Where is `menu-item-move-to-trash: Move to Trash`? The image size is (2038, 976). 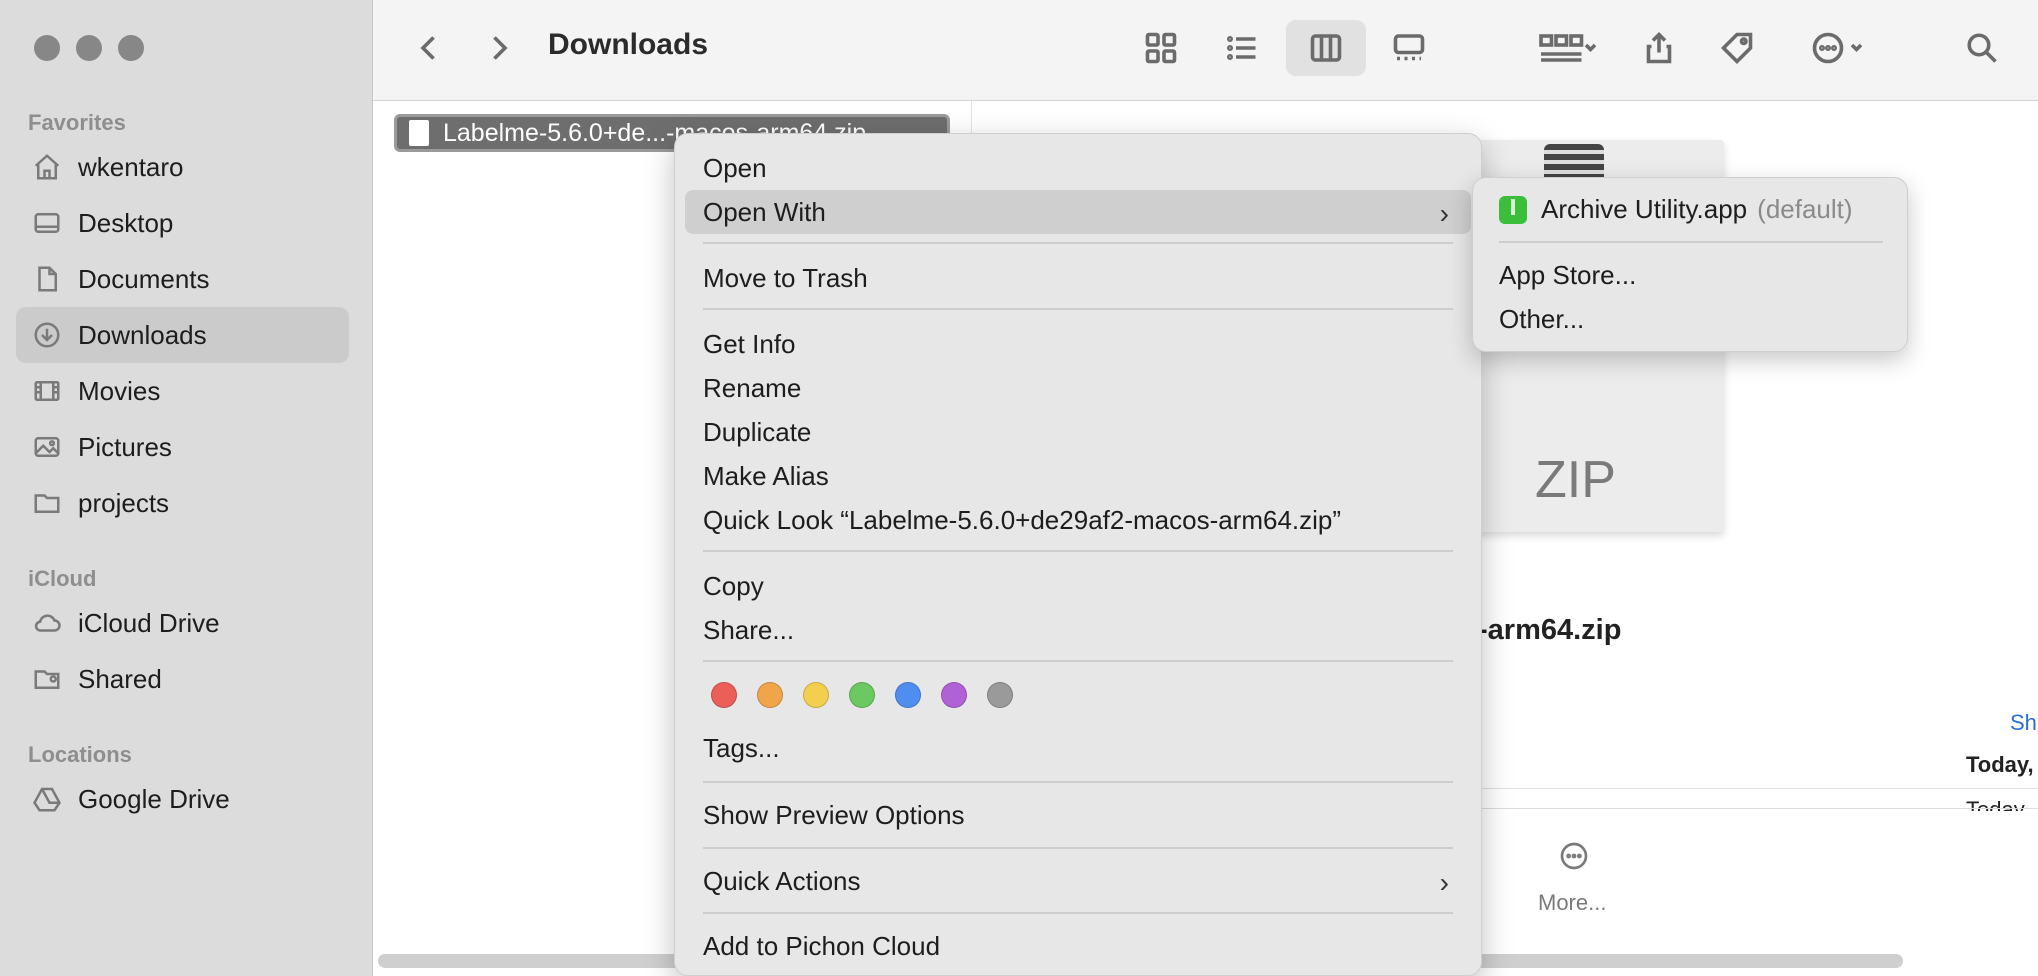
menu-item-move-to-trash: Move to Trash is located at coordinates (1078, 278).